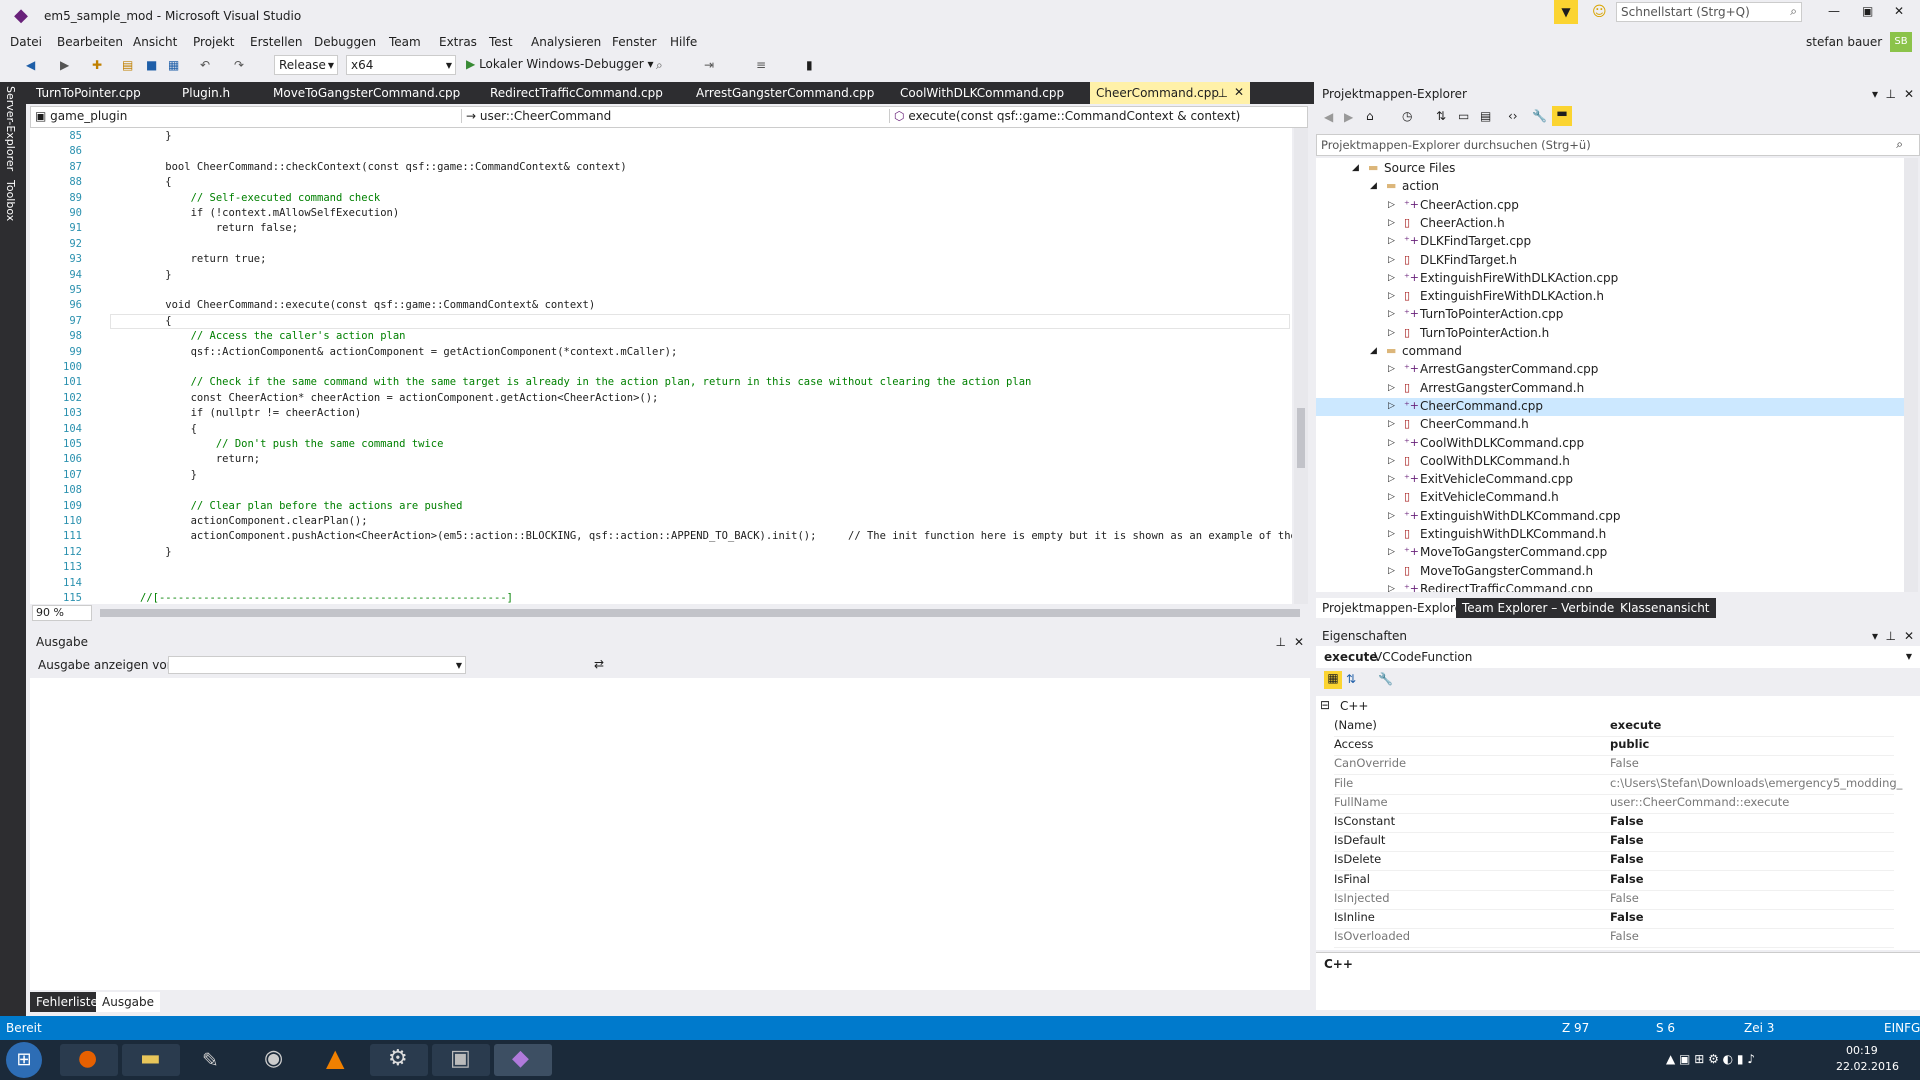  Describe the element at coordinates (155, 42) in the screenshot. I see `menu-view: Ansicht` at that location.